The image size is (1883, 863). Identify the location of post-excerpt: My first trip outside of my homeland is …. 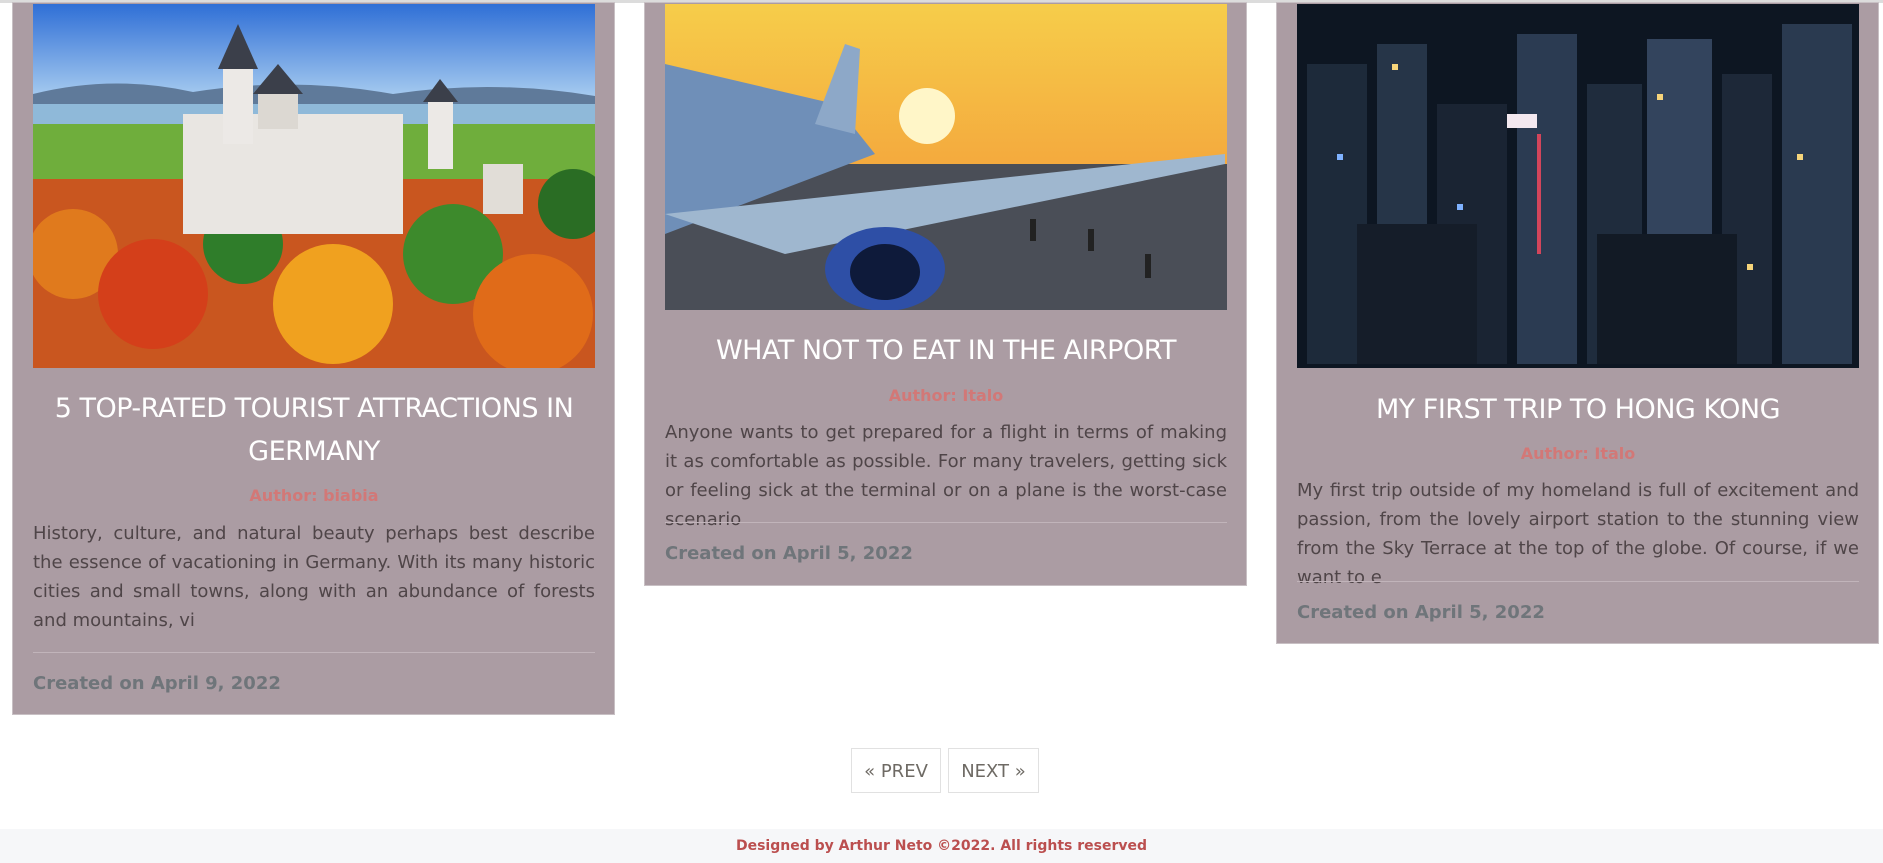
(1578, 534).